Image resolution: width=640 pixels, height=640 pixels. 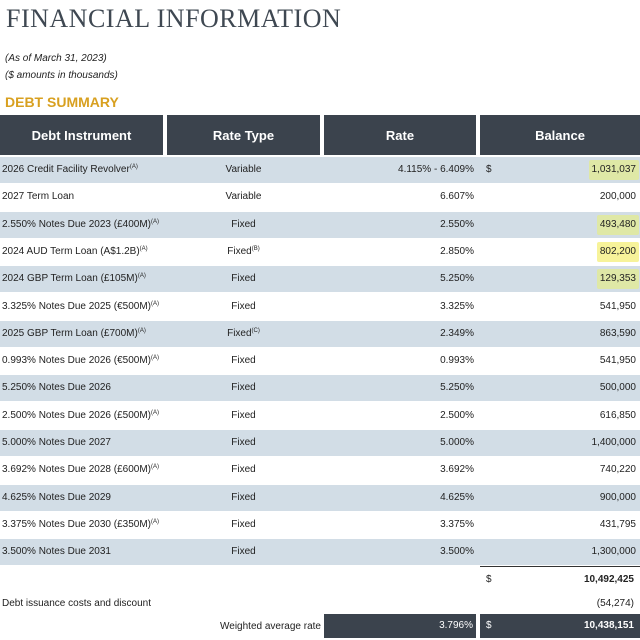 What do you see at coordinates (489, 625) in the screenshot?
I see `weighted-dollar: $` at bounding box center [489, 625].